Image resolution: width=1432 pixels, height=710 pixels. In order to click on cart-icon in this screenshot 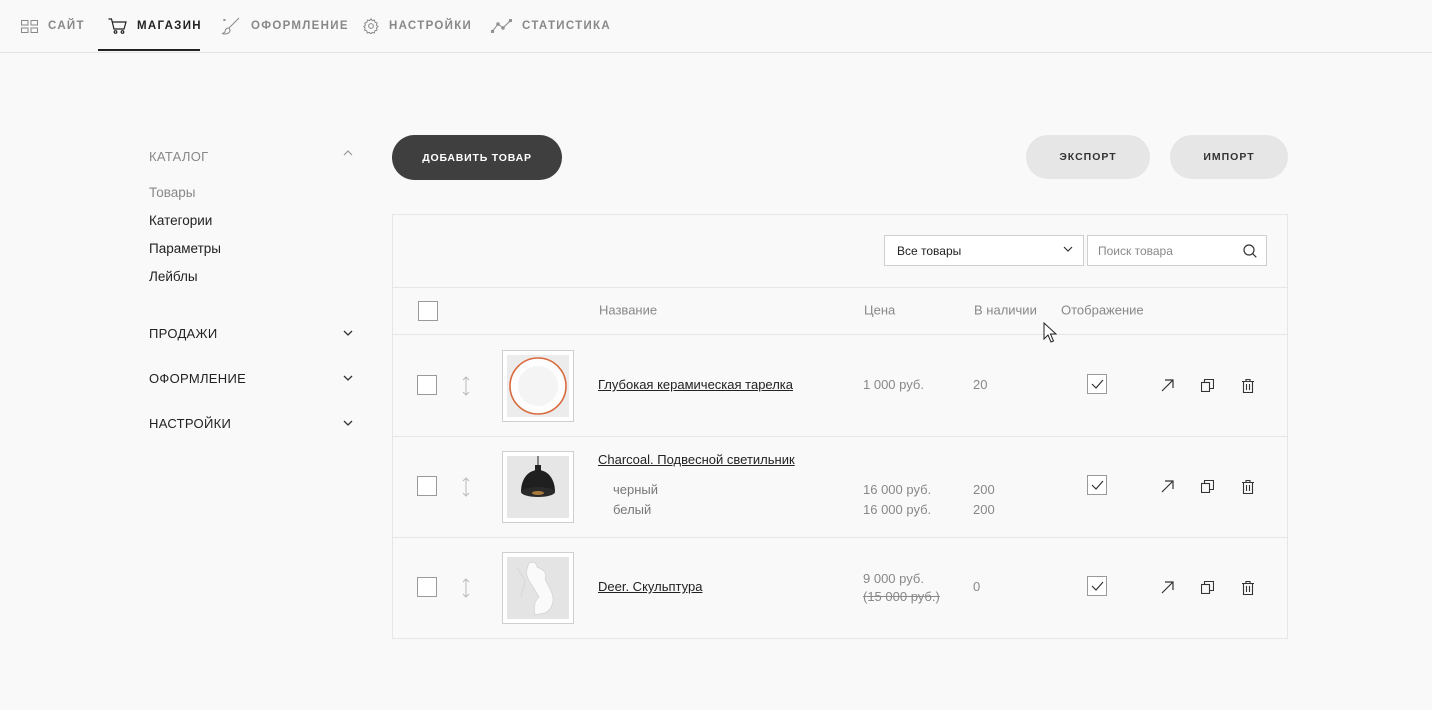, I will do `click(117, 26)`.